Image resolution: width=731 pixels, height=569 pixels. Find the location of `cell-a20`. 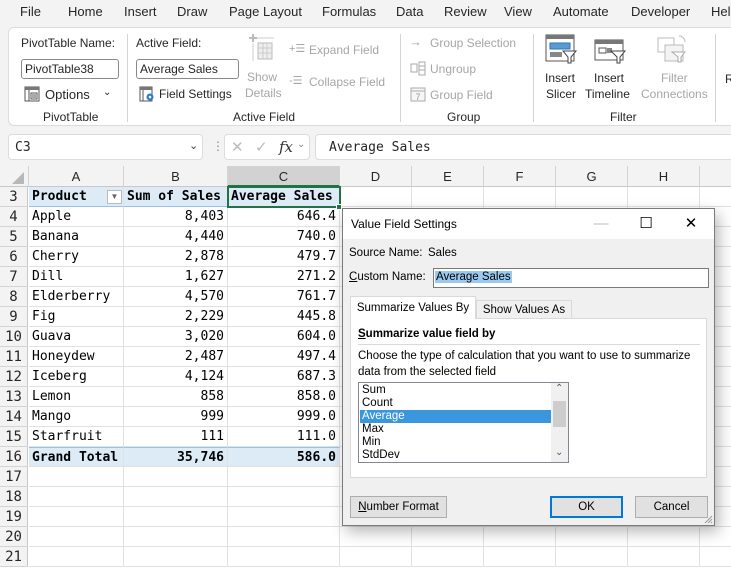

cell-a20 is located at coordinates (76, 537).